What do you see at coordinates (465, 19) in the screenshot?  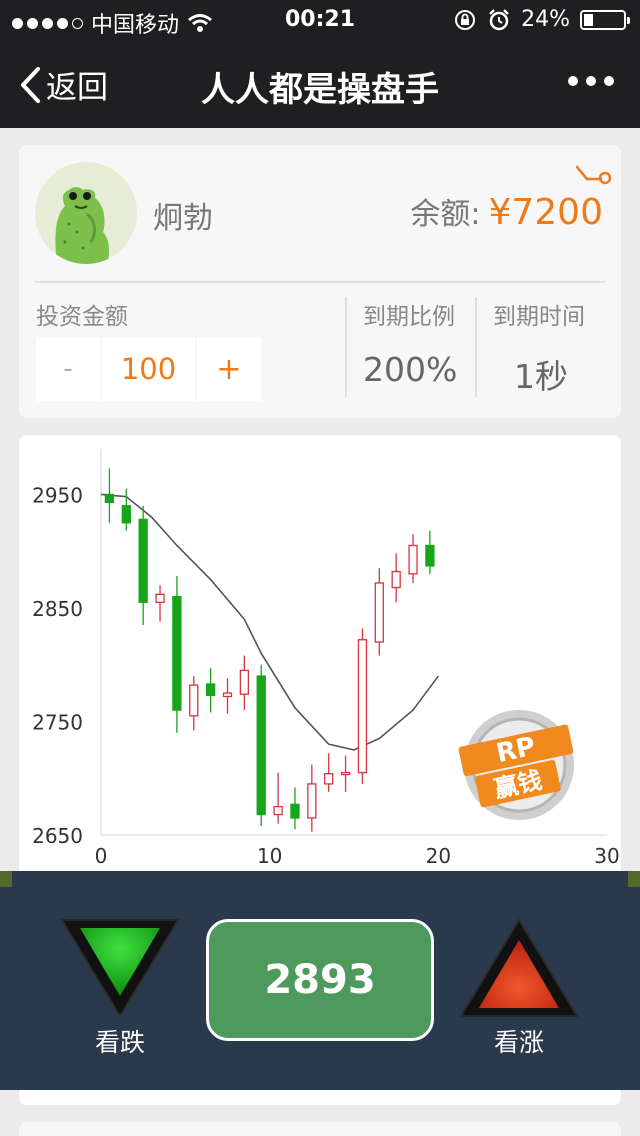 I see `rotation-lock-icon` at bounding box center [465, 19].